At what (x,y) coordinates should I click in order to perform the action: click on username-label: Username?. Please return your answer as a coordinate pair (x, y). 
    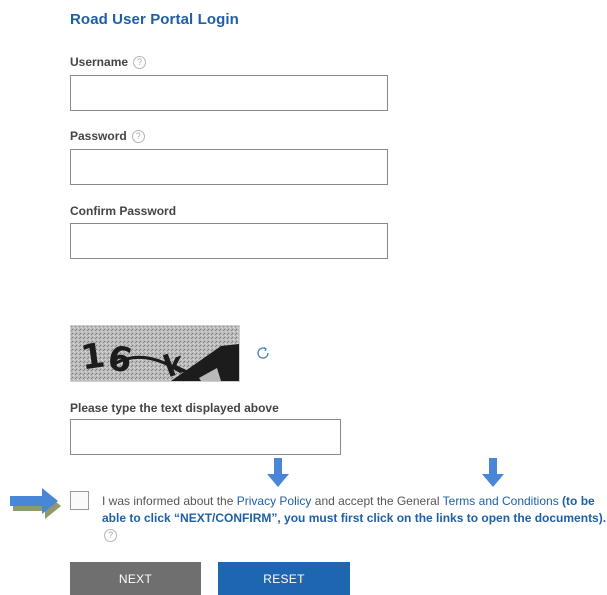
    Looking at the image, I should click on (108, 62).